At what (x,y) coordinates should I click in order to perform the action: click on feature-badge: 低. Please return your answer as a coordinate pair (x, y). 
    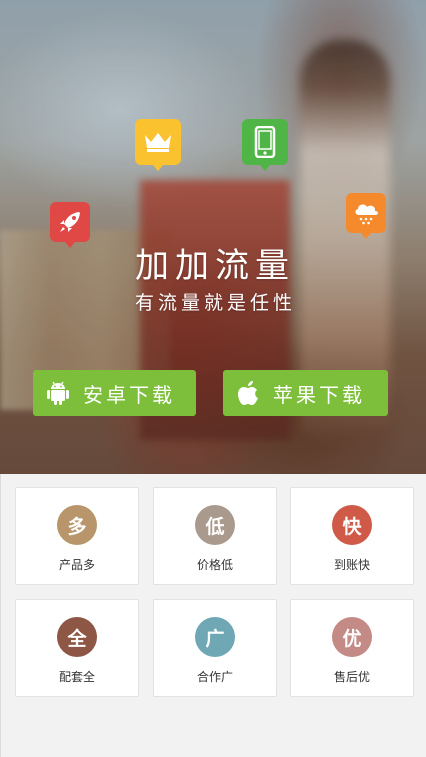
    Looking at the image, I should click on (215, 525).